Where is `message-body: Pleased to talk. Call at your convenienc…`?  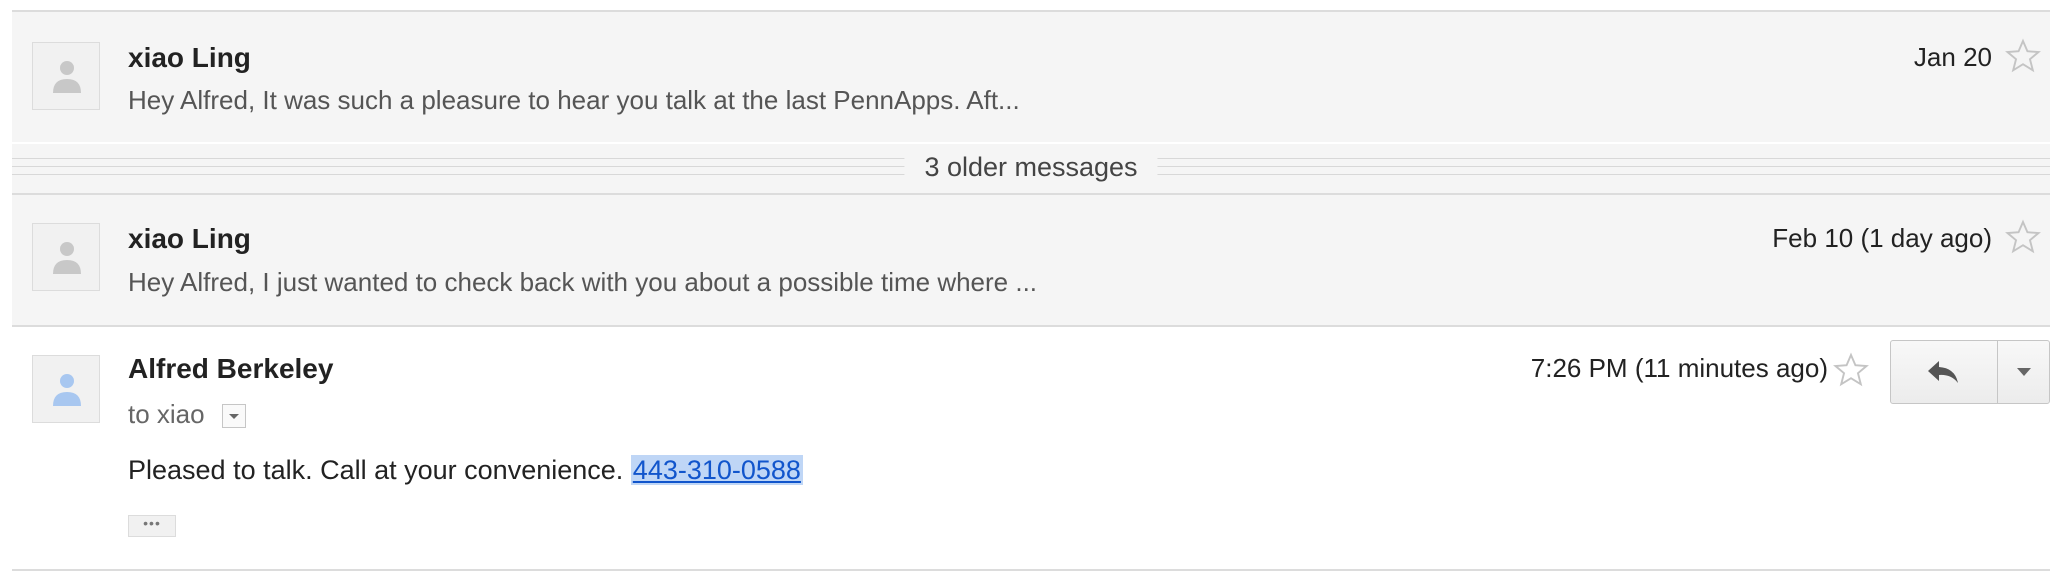
message-body: Pleased to talk. Call at your convenienc… is located at coordinates (465, 470).